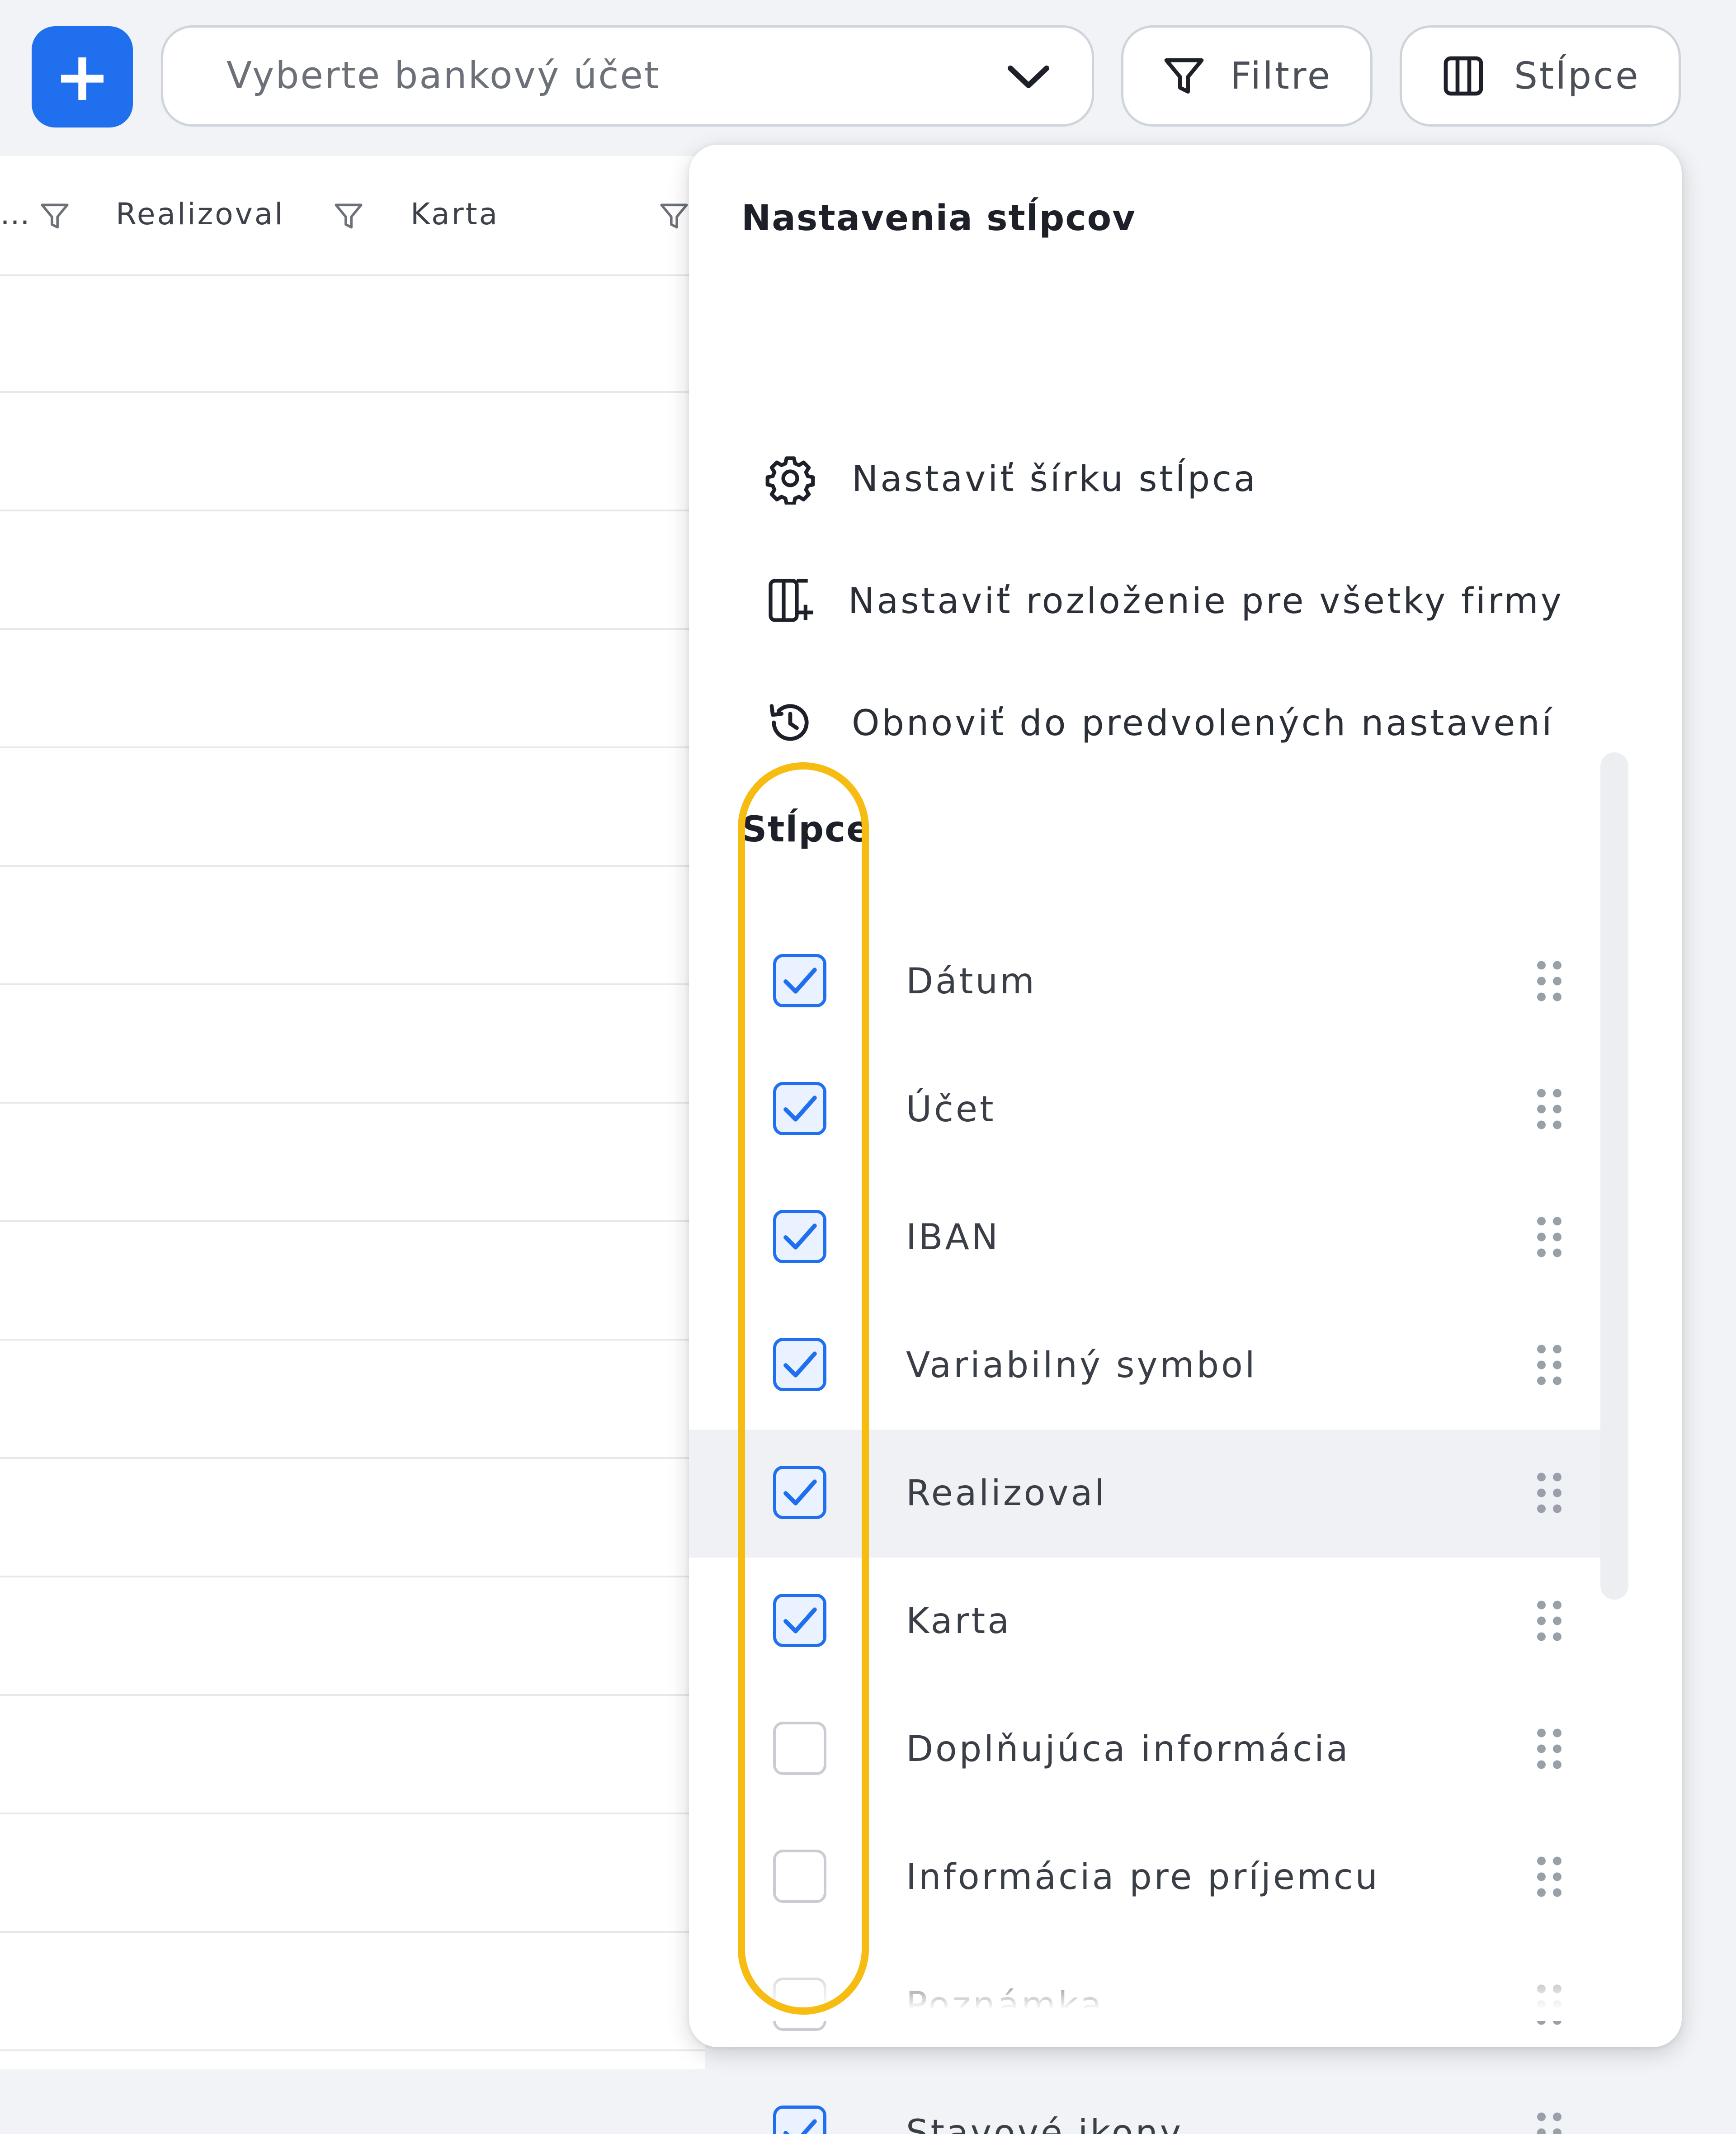  Describe the element at coordinates (1464, 75) in the screenshot. I see `columns-icon` at that location.